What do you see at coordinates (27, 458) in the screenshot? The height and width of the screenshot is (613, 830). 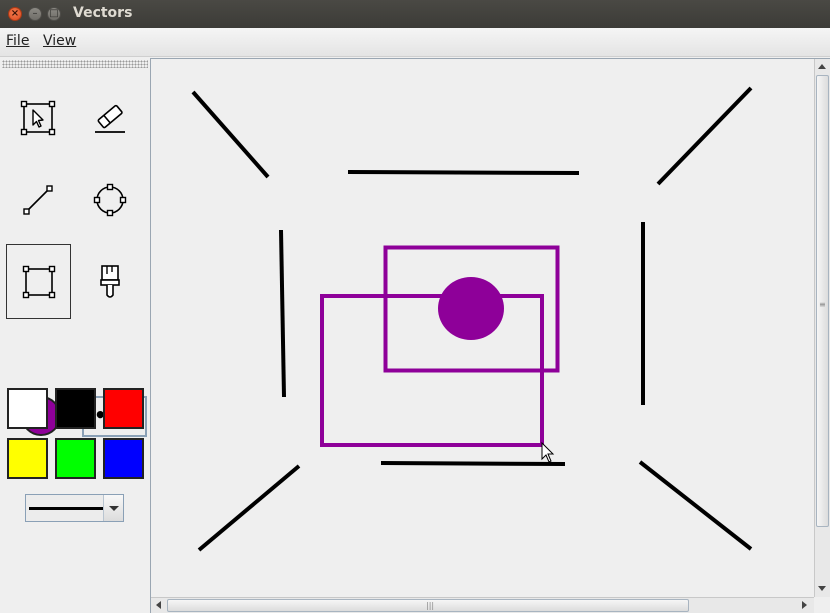 I see `color-swatch-yellow` at bounding box center [27, 458].